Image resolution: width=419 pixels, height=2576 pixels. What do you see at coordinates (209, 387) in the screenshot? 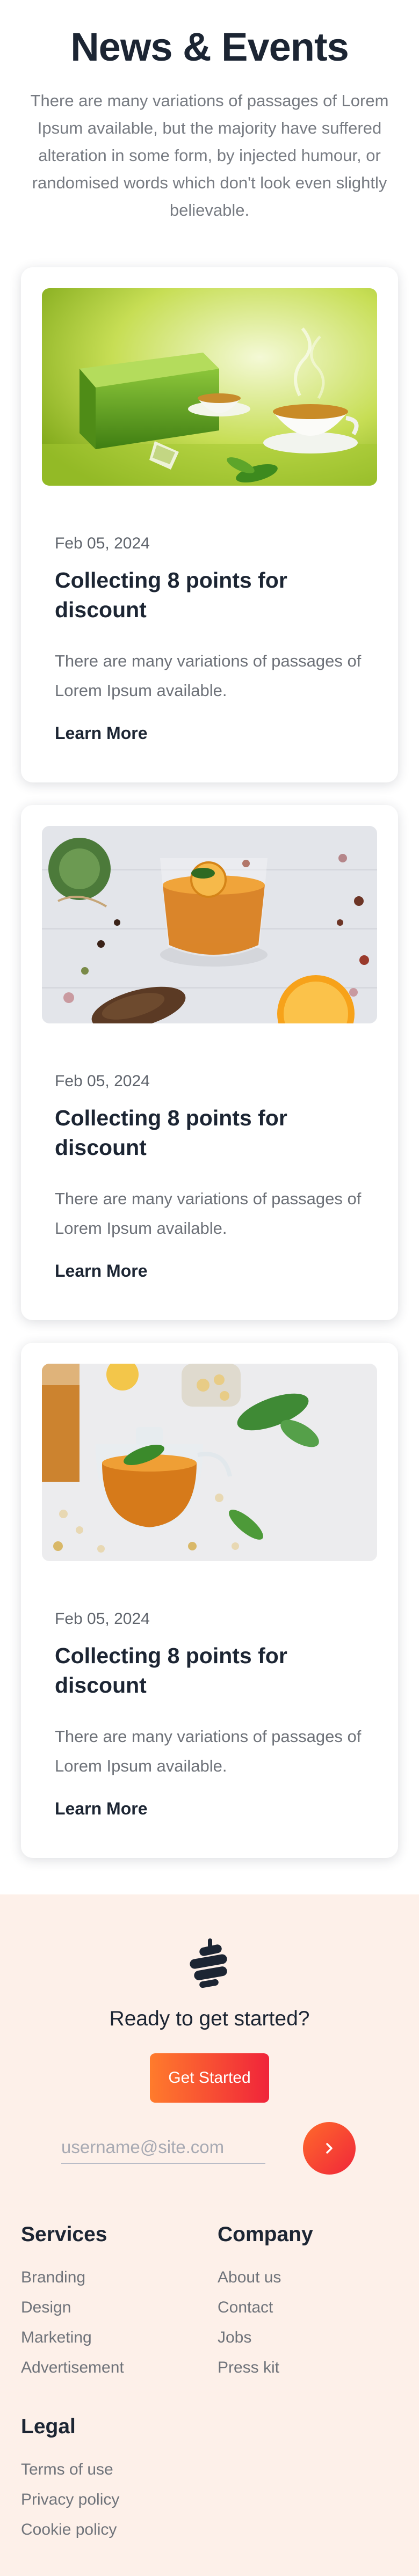
I see `green-tea-box-image` at bounding box center [209, 387].